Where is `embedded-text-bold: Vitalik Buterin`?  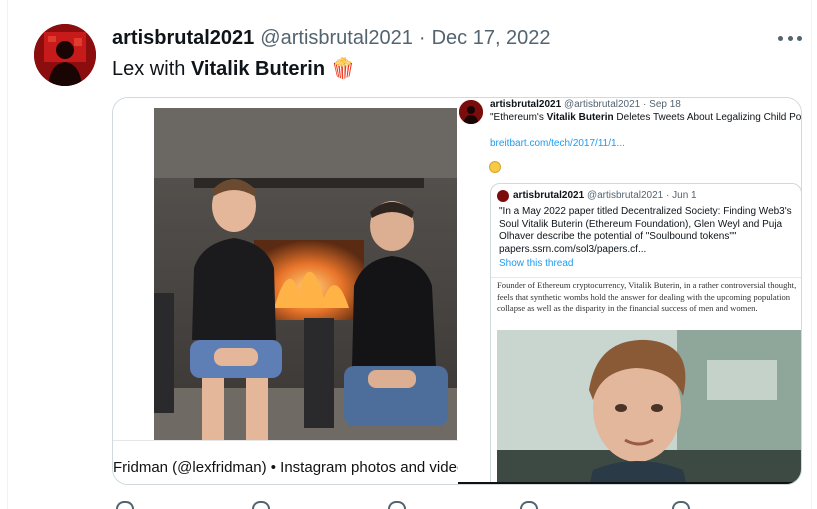
embedded-text-bold: Vitalik Buterin is located at coordinates (580, 117).